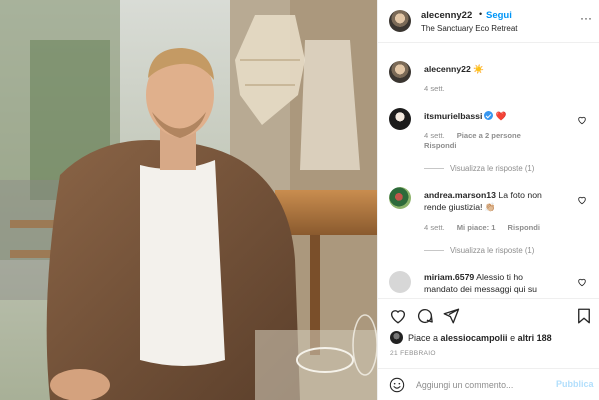 The width and height of the screenshot is (599, 400). Describe the element at coordinates (520, 195) in the screenshot. I see `comment-body-line1: La foto non` at that location.